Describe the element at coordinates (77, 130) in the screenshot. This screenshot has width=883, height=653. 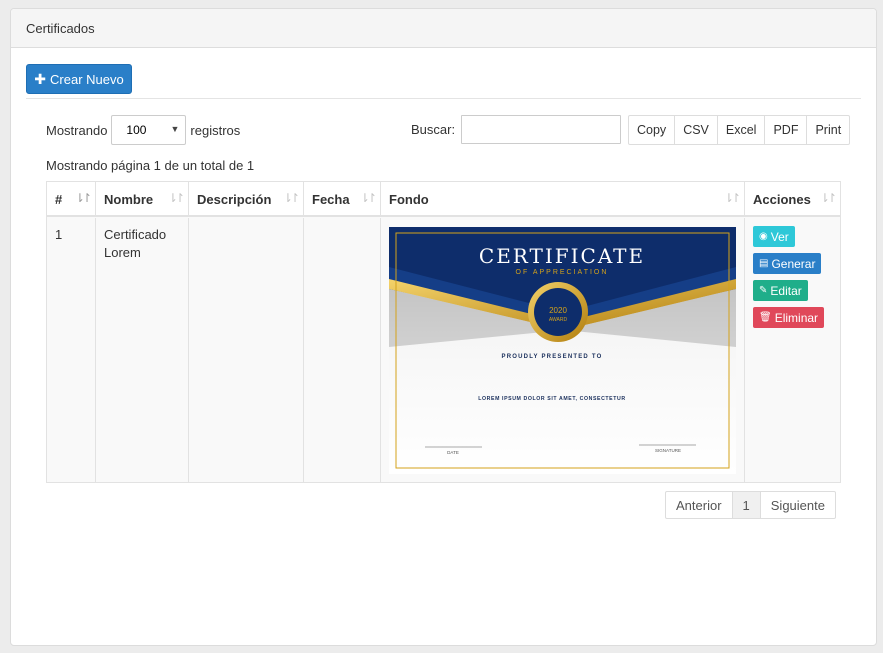
I see `length-prefix: Mostrando` at that location.